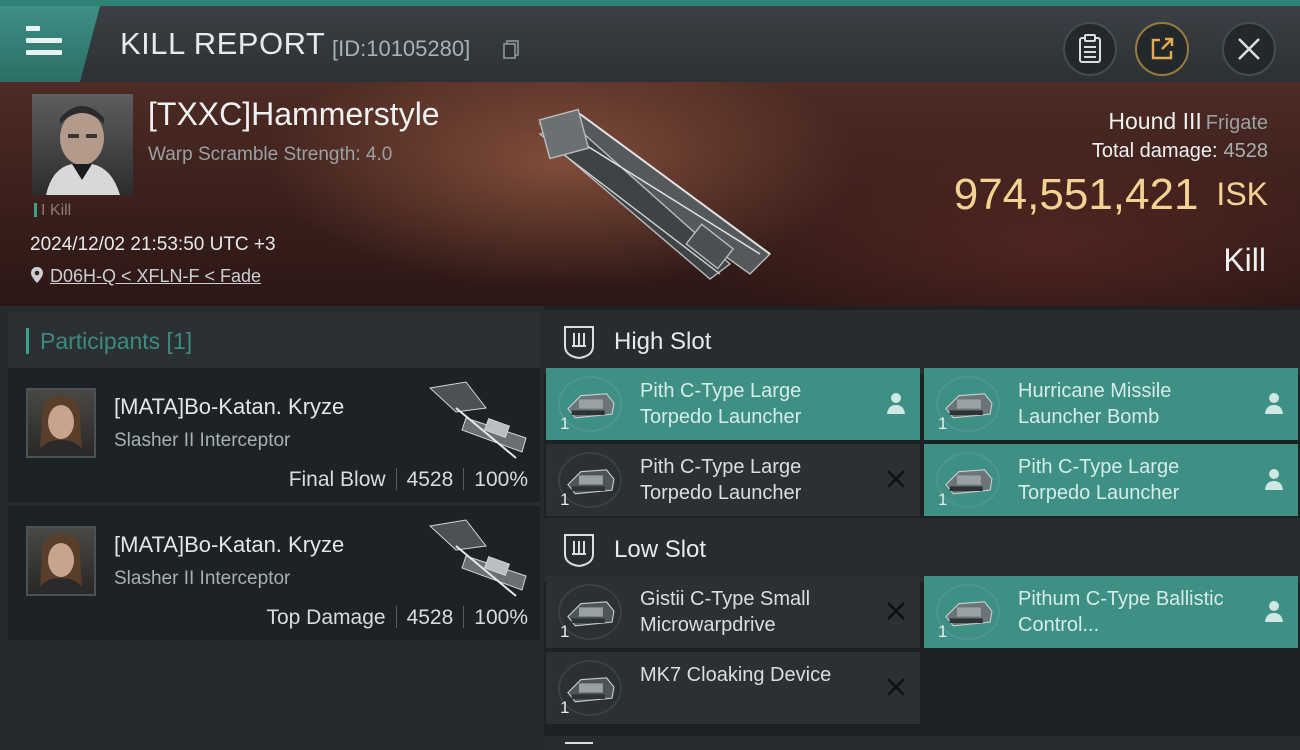 Image resolution: width=1300 pixels, height=750 pixels. I want to click on participants-label: Participants [1], so click(116, 341).